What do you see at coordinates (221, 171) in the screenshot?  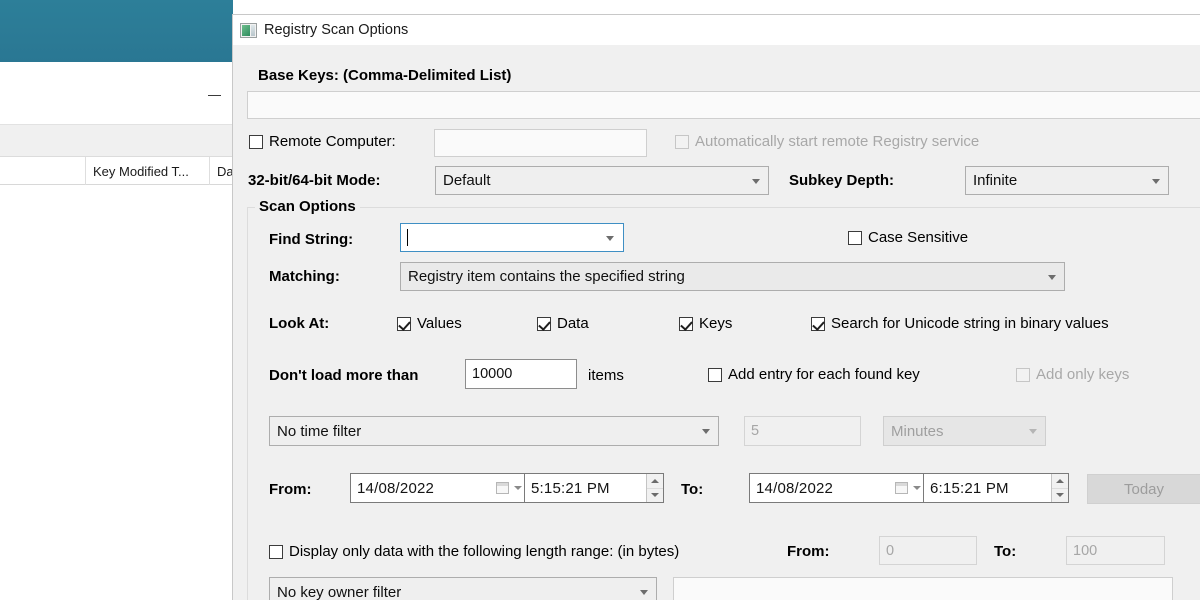 I see `column-header-data: Da` at bounding box center [221, 171].